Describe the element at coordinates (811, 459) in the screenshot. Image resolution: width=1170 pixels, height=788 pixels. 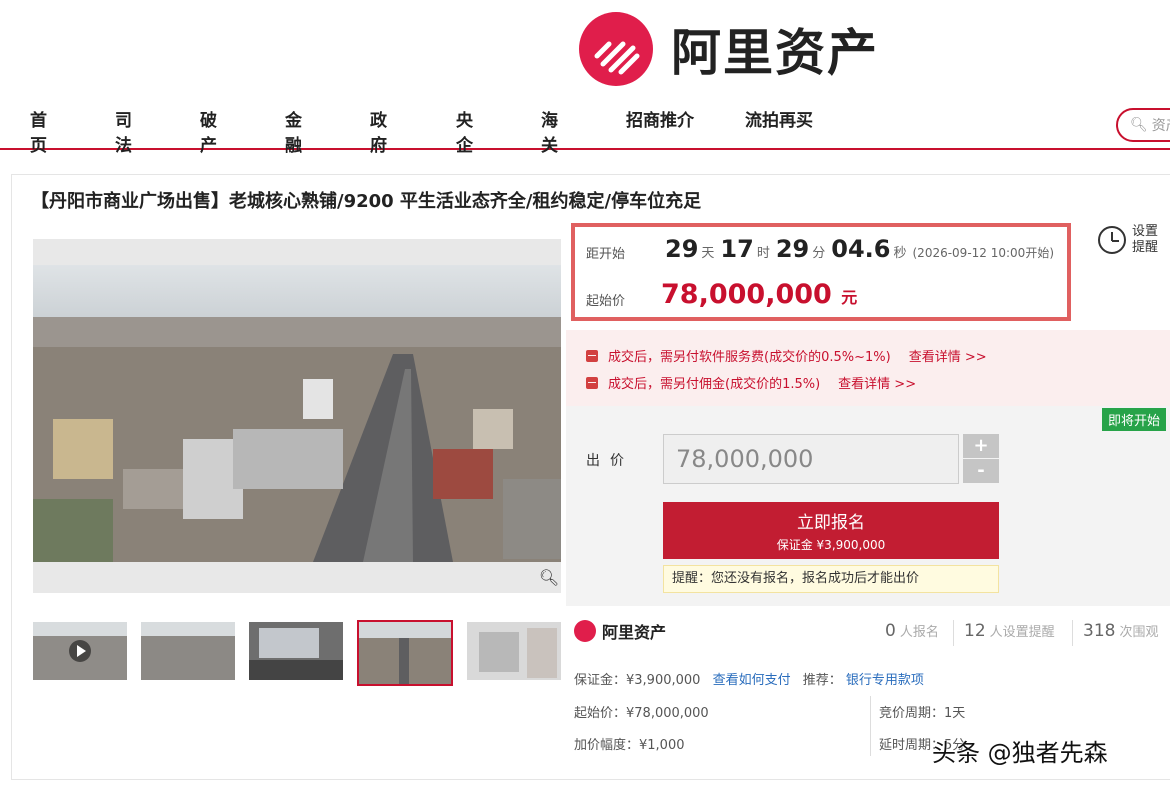
I see `bid-price-input: 78,000,000` at that location.